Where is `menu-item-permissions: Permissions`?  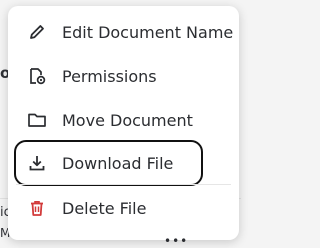 menu-item-permissions: Permissions is located at coordinates (123, 76).